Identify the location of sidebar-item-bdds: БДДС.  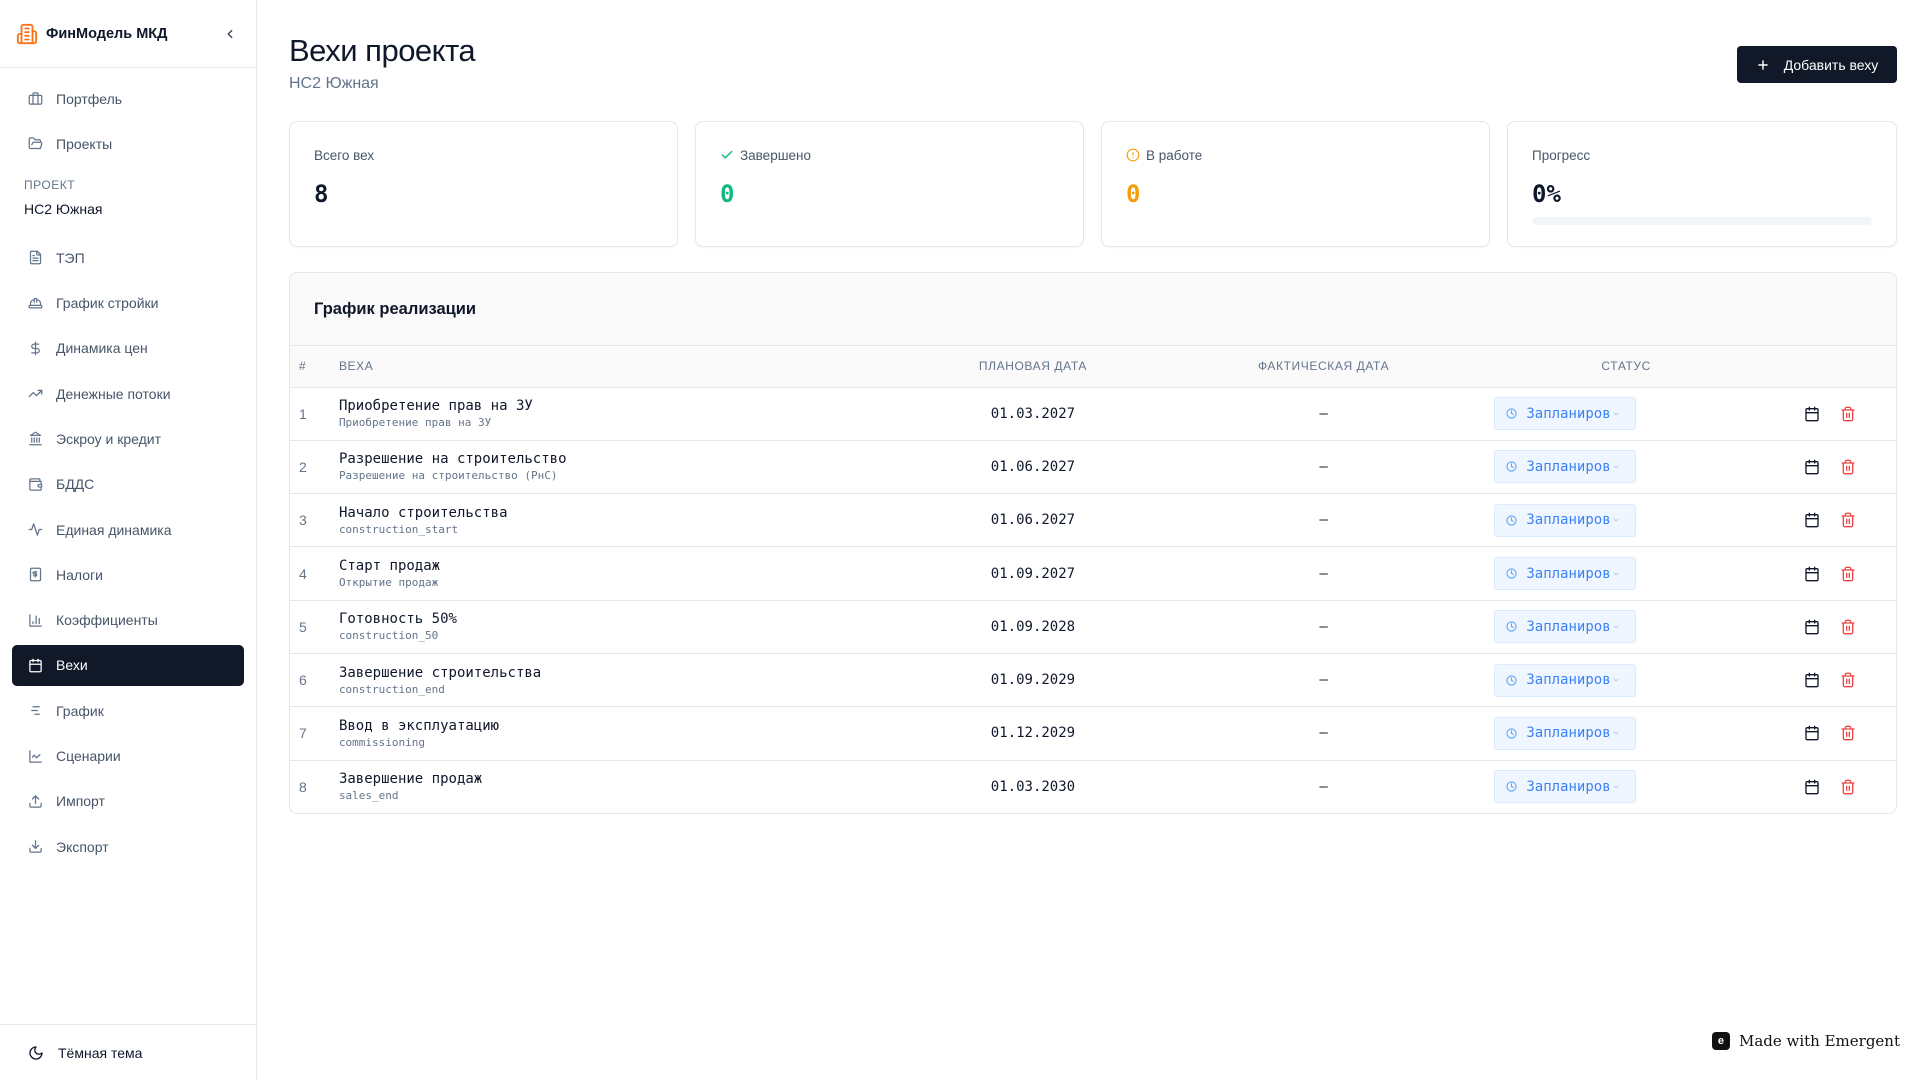
(128, 484).